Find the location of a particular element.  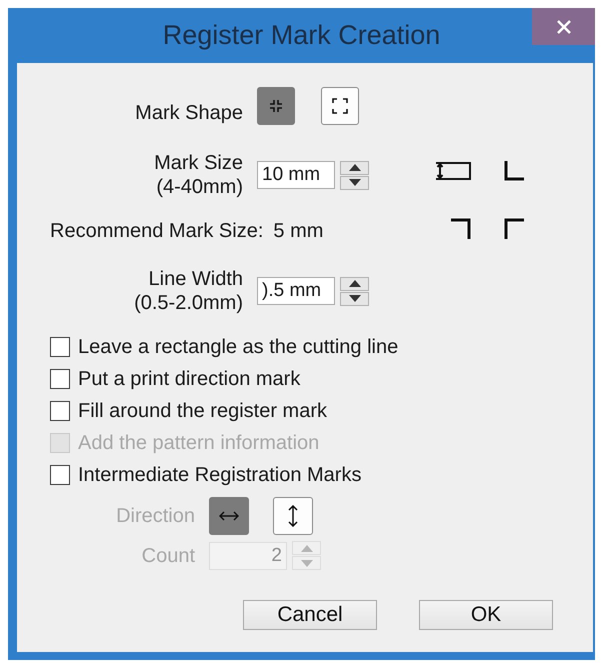

checkbox-label: Fill around the register mark is located at coordinates (202, 411).